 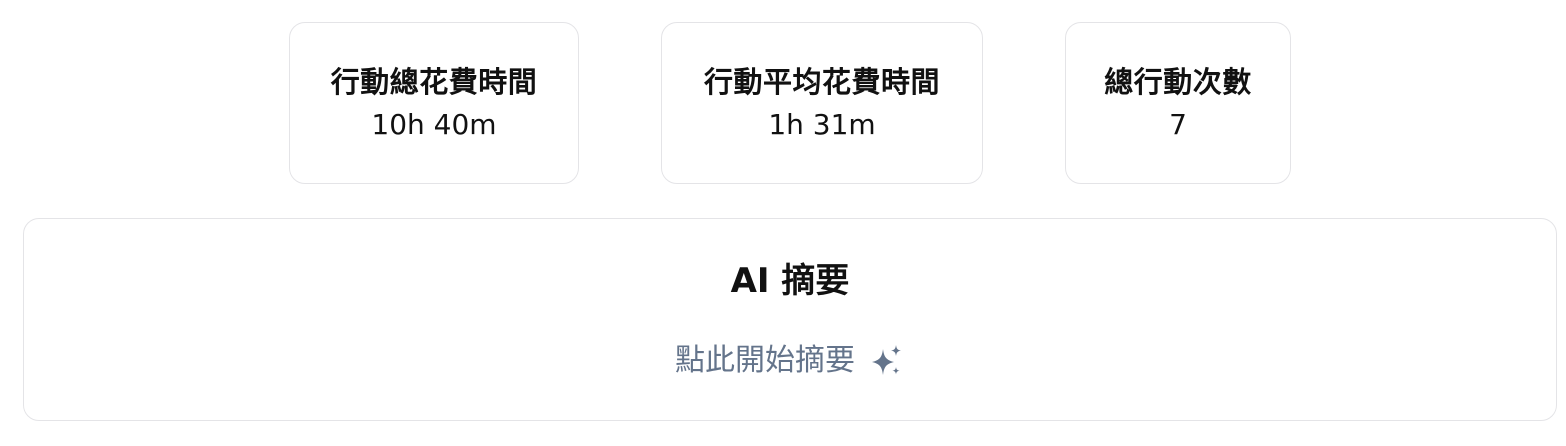 What do you see at coordinates (1178, 82) in the screenshot?
I see `stat-label: 總行動次數` at bounding box center [1178, 82].